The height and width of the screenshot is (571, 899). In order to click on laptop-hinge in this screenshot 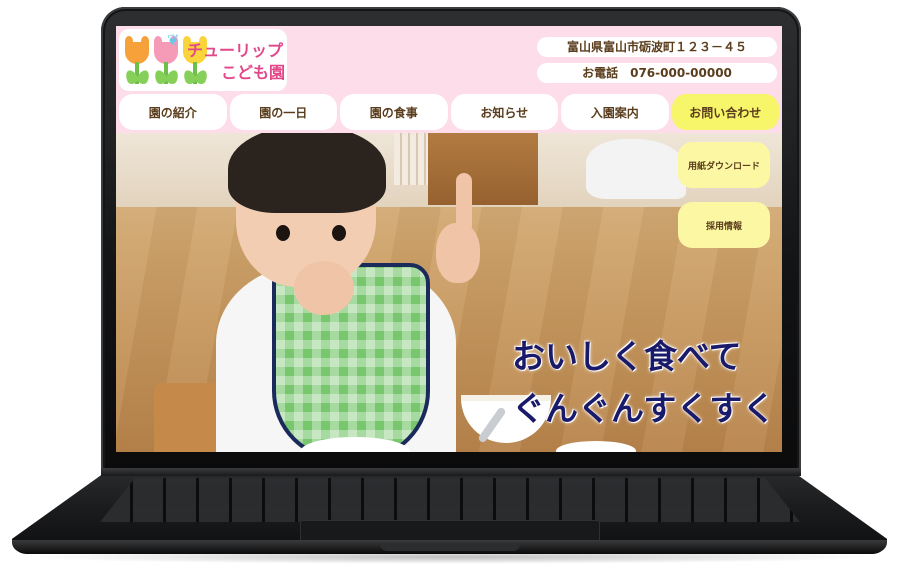, I will do `click(451, 472)`.